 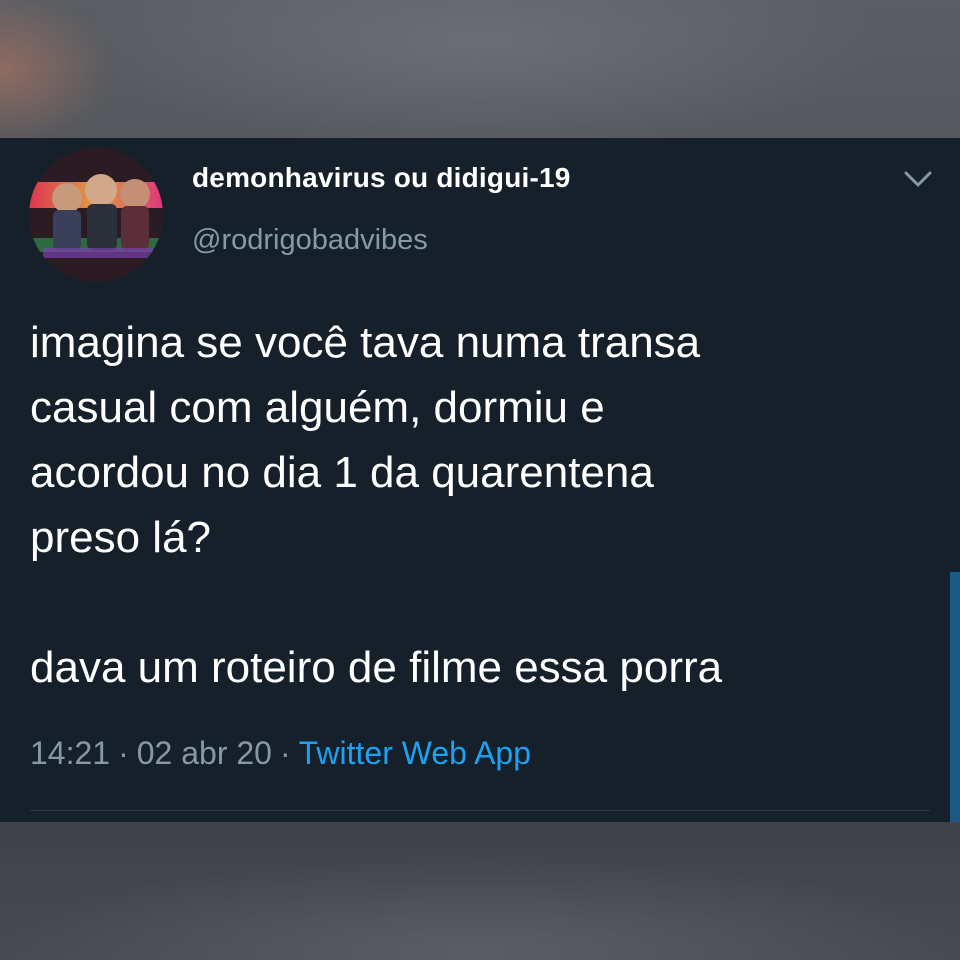 What do you see at coordinates (310, 240) in the screenshot?
I see `author-handle: @rodrigobadvibes` at bounding box center [310, 240].